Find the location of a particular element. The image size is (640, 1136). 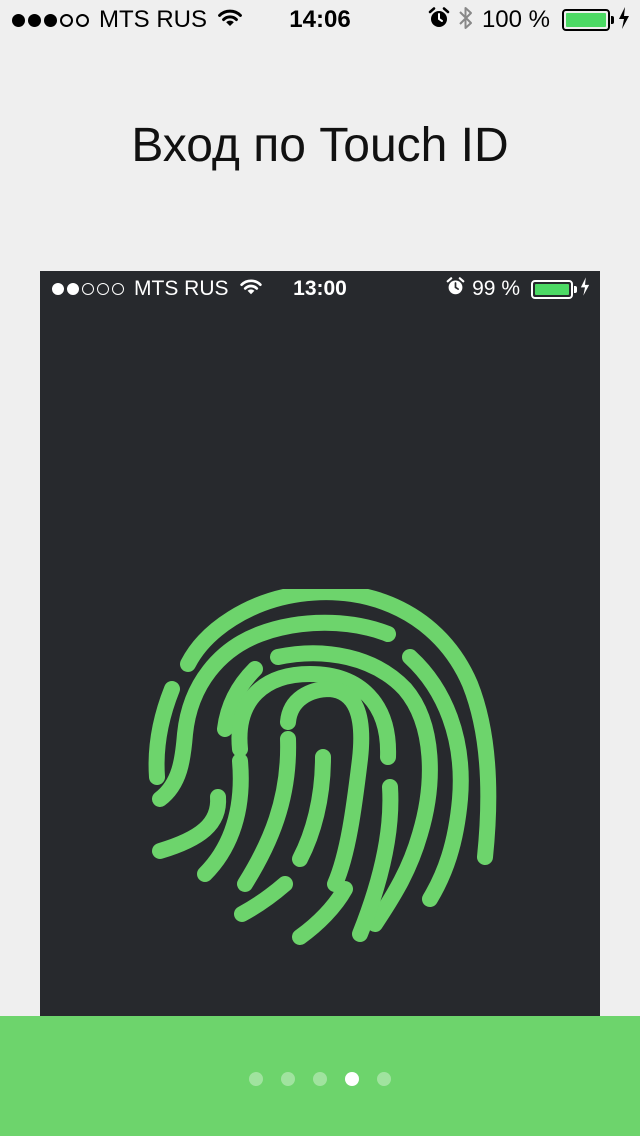

page-indicator is located at coordinates (320, 1079).